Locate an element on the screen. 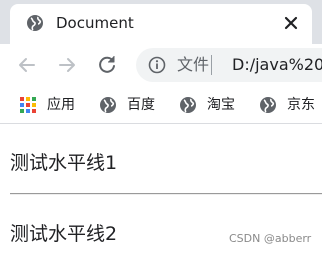 This screenshot has height=254, width=322. apps-grid-icon is located at coordinates (28, 105).